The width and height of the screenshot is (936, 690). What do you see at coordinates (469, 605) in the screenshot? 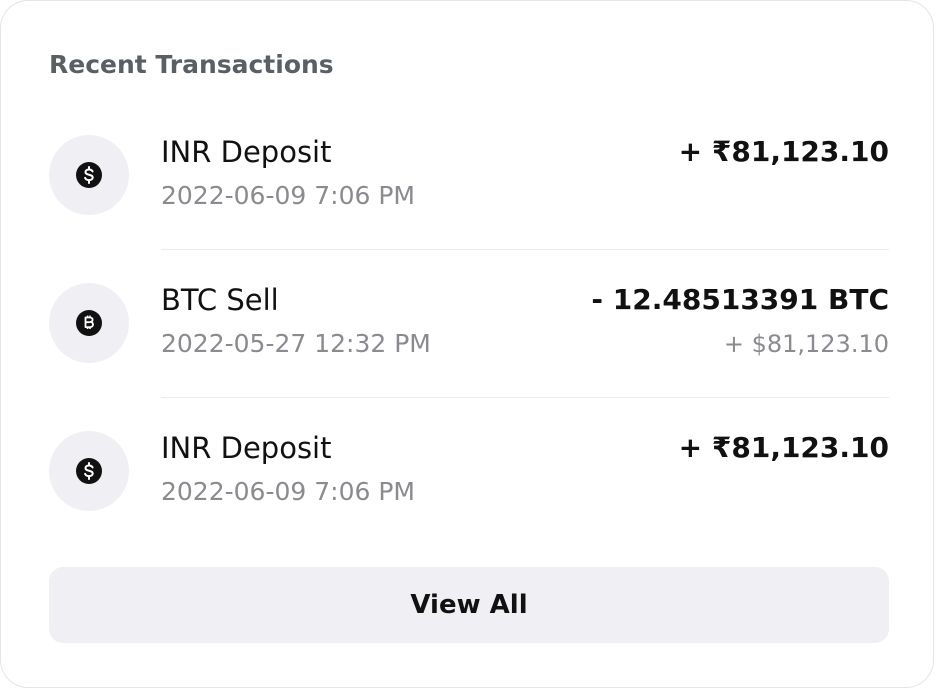
I see `view-all-button: View All` at bounding box center [469, 605].